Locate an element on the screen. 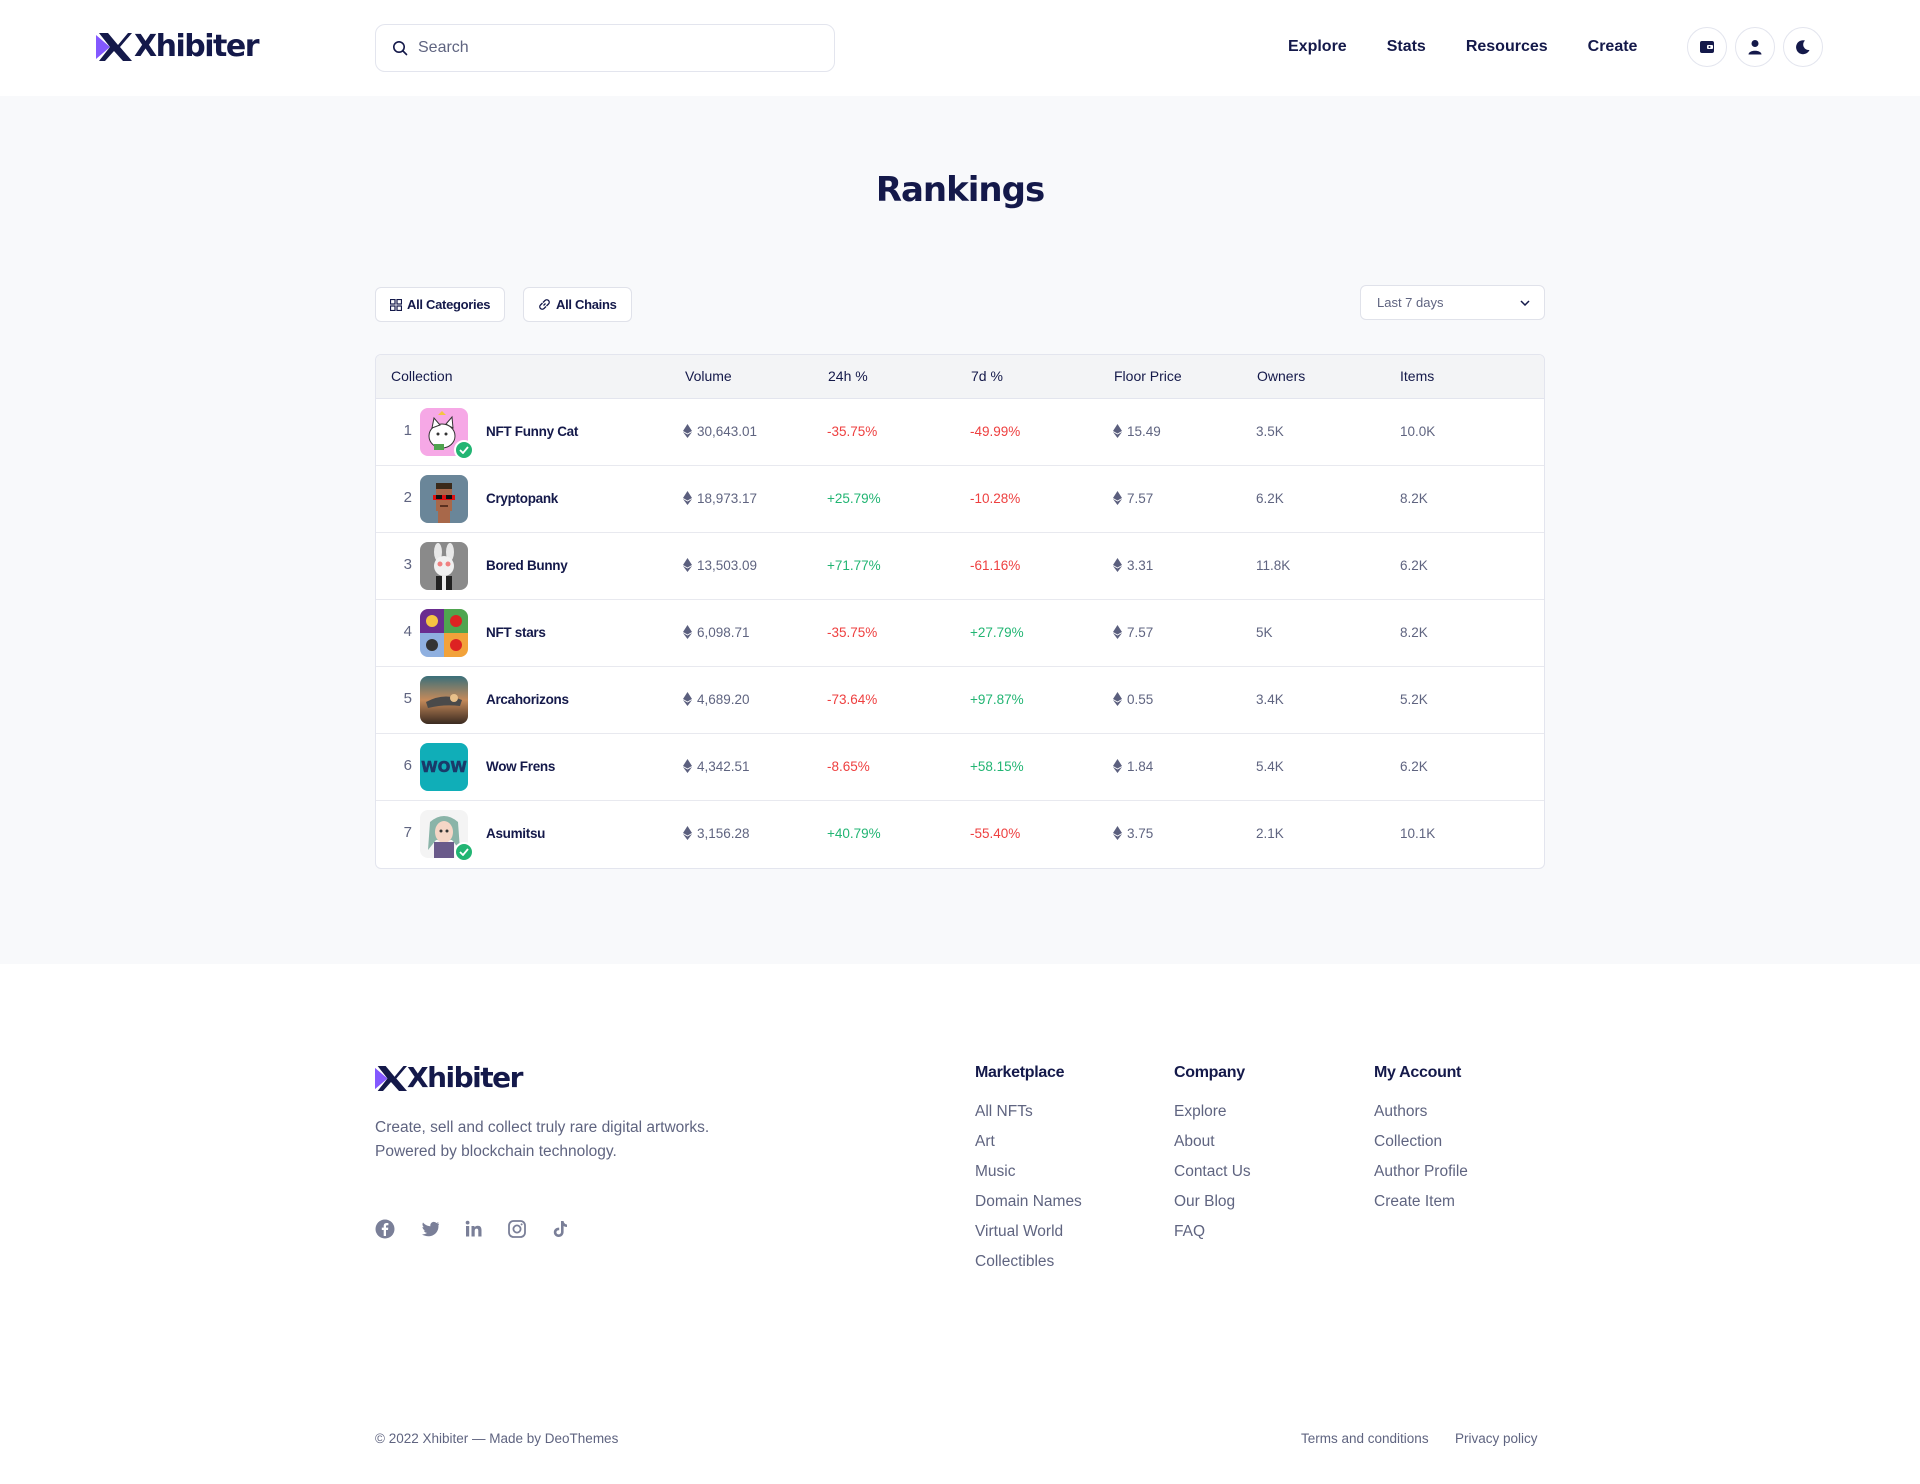 This screenshot has height=1484, width=1920. footer-link: Collection is located at coordinates (1421, 1147).